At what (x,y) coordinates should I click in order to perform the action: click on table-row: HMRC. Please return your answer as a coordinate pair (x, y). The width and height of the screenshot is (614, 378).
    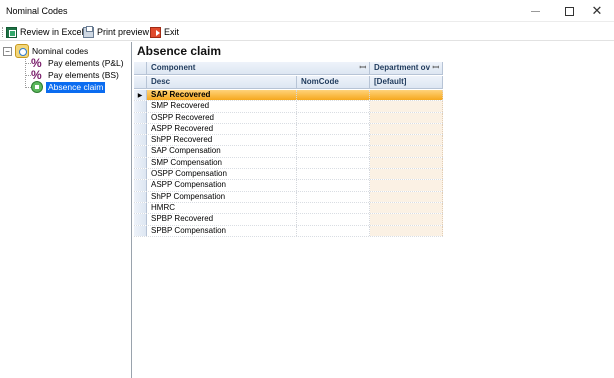
    Looking at the image, I should click on (288, 208).